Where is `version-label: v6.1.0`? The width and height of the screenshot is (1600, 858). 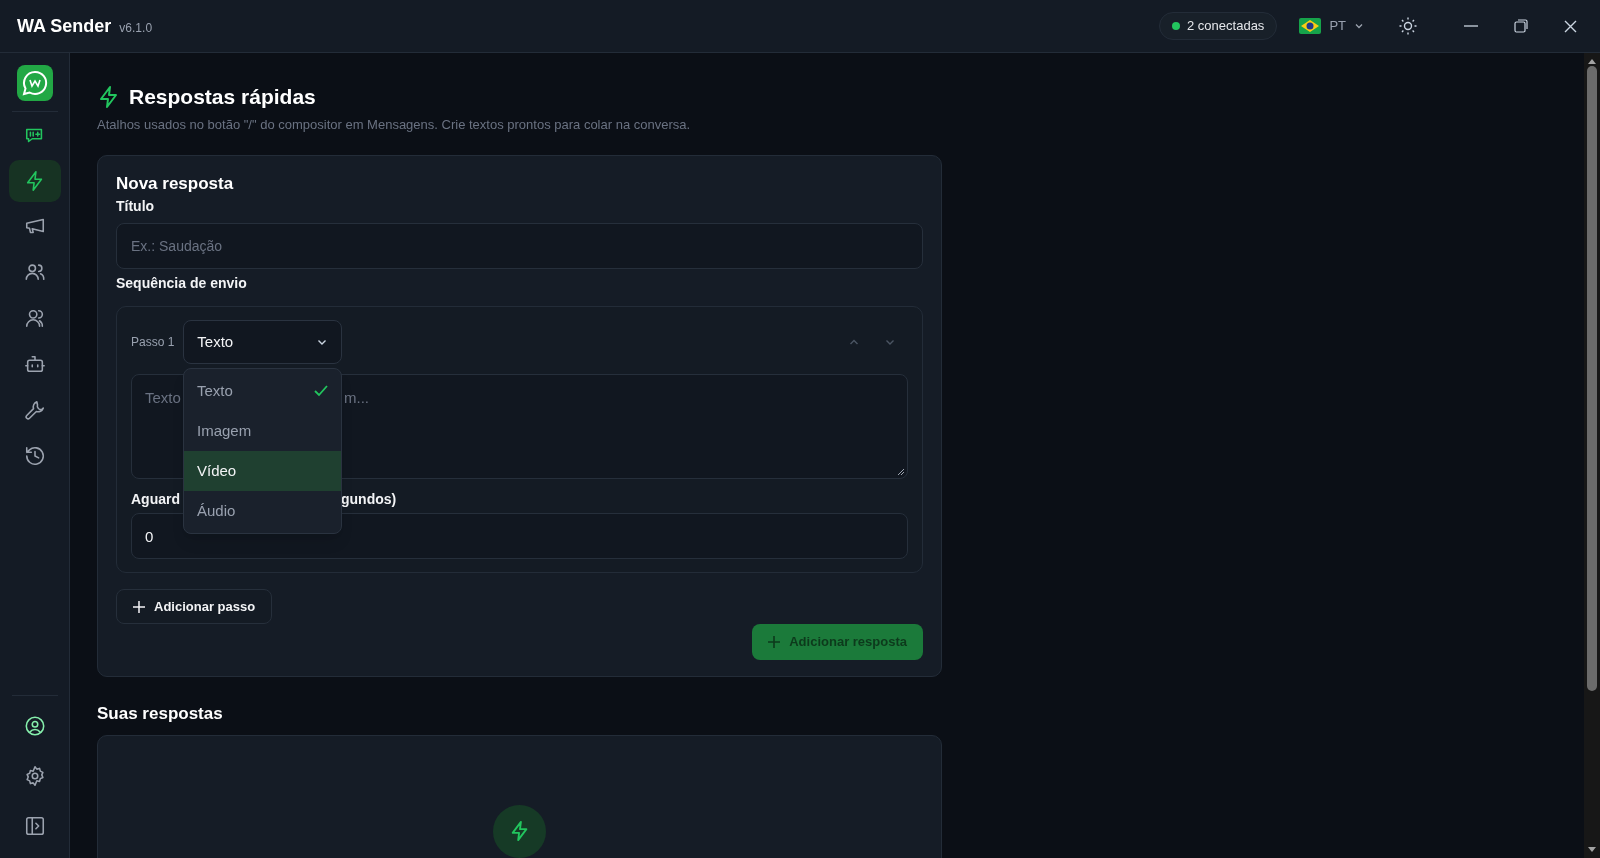
version-label: v6.1.0 is located at coordinates (136, 28).